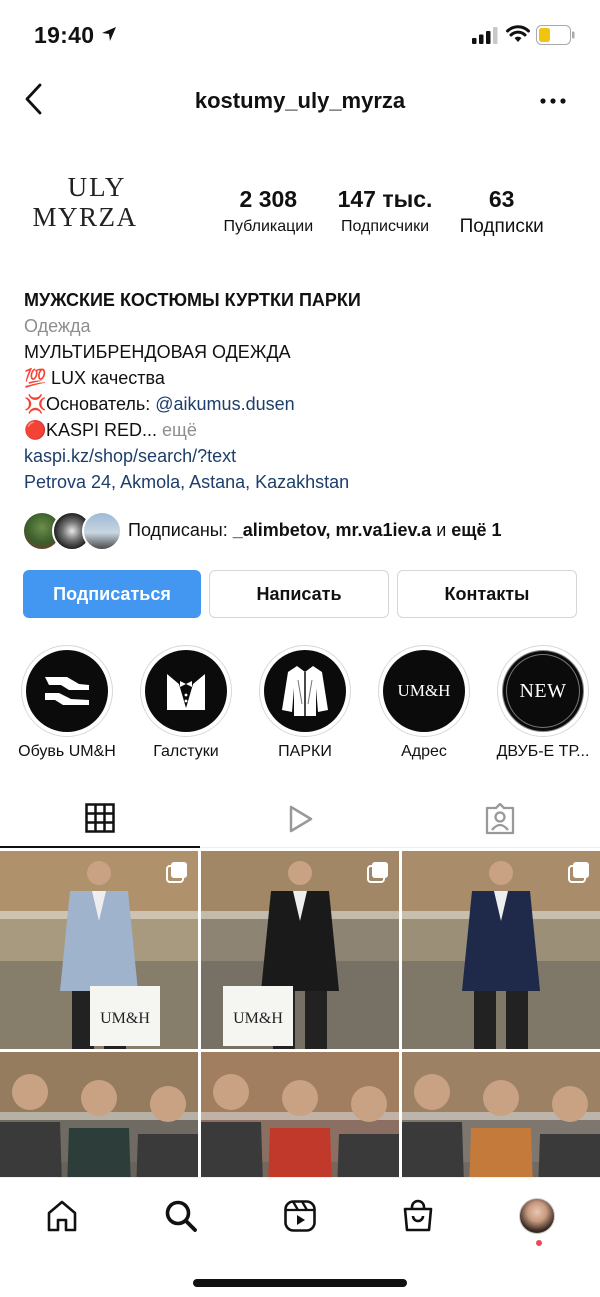 Image resolution: width=600 pixels, height=1297 pixels. What do you see at coordinates (224, 404) in the screenshot?
I see `founder-mention-link: @aikumus.dusen` at bounding box center [224, 404].